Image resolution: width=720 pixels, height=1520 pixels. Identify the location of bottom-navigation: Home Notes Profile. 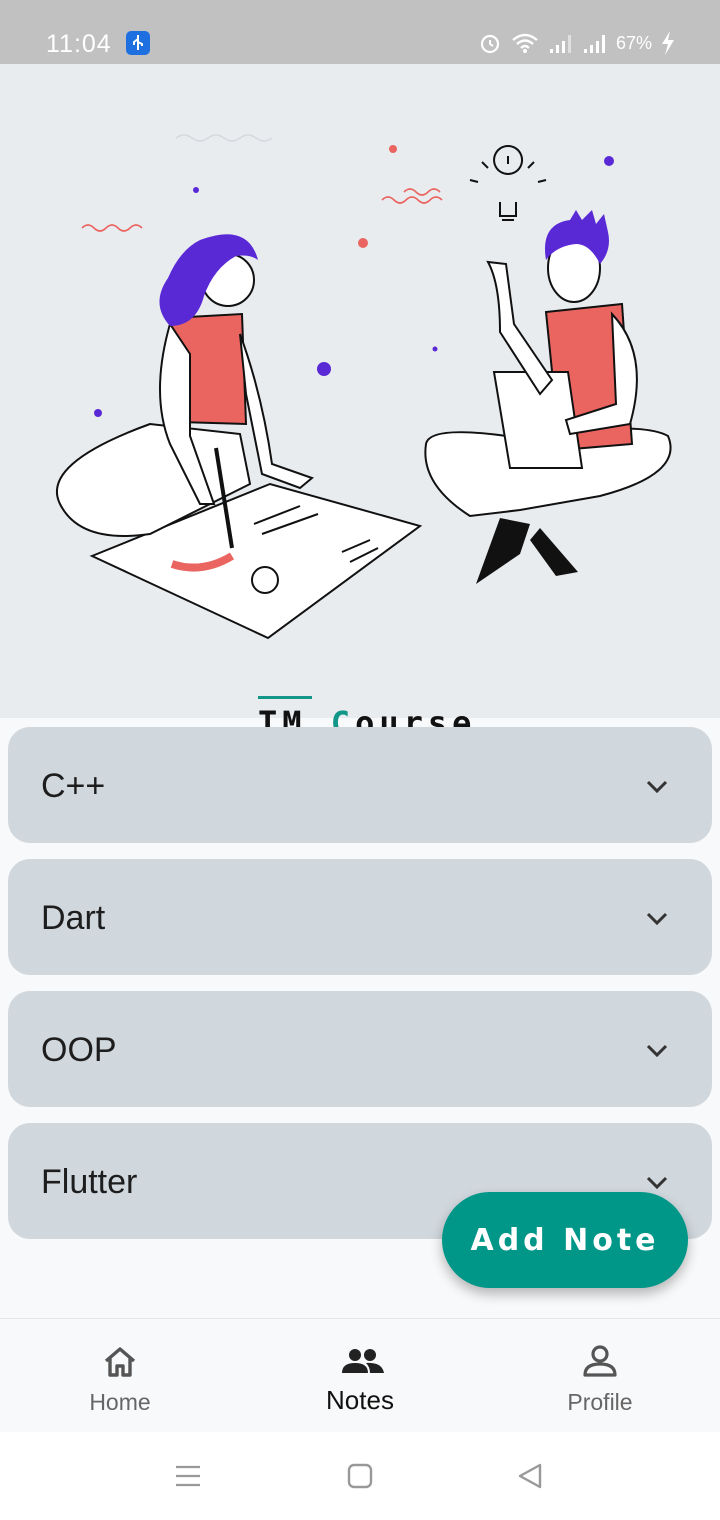
(360, 1375).